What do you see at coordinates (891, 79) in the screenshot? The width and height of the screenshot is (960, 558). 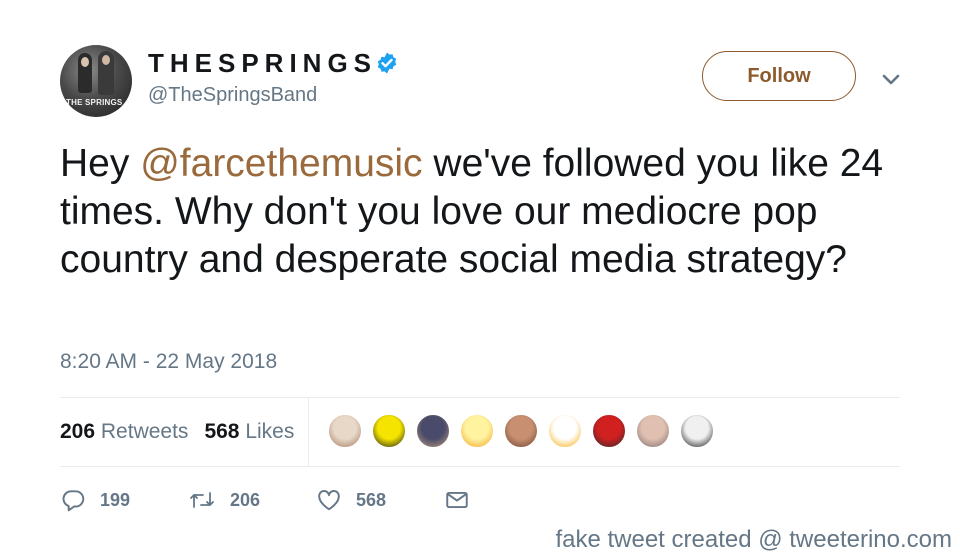 I see `chevron-down-icon` at bounding box center [891, 79].